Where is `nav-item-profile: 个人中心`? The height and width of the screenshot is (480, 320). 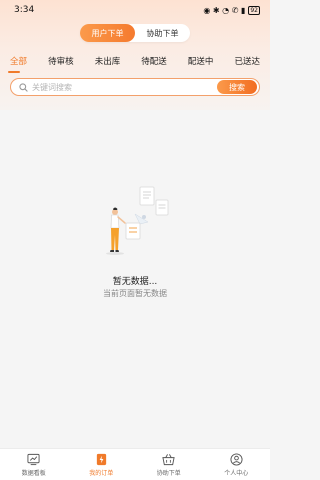 nav-item-profile: 个人中心 is located at coordinates (237, 464).